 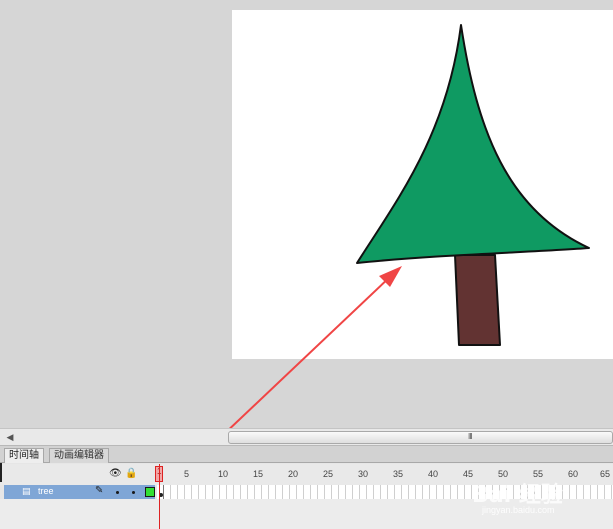 I want to click on frame-number: 45, so click(x=468, y=474).